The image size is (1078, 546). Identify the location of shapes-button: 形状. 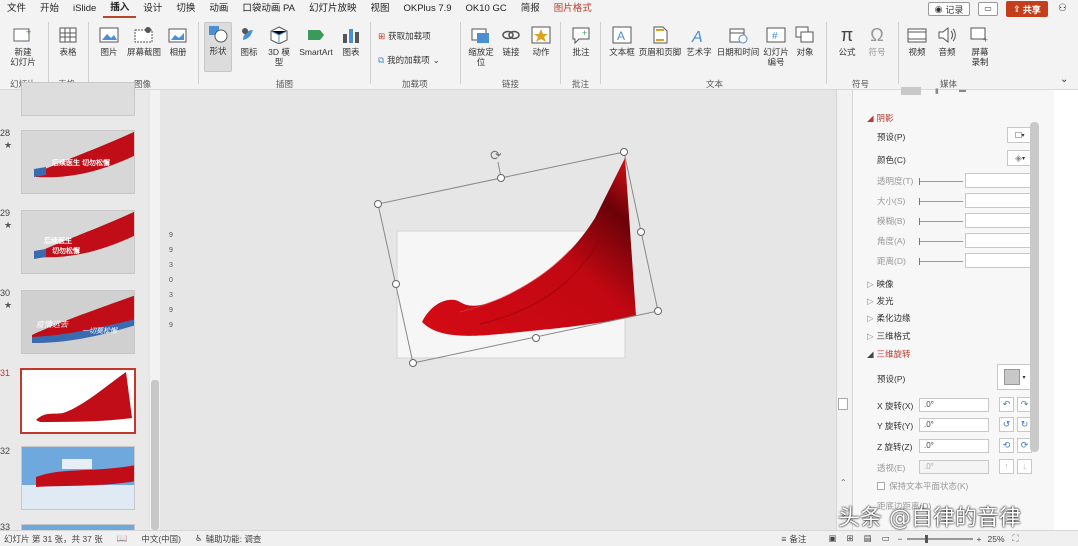
(218, 47).